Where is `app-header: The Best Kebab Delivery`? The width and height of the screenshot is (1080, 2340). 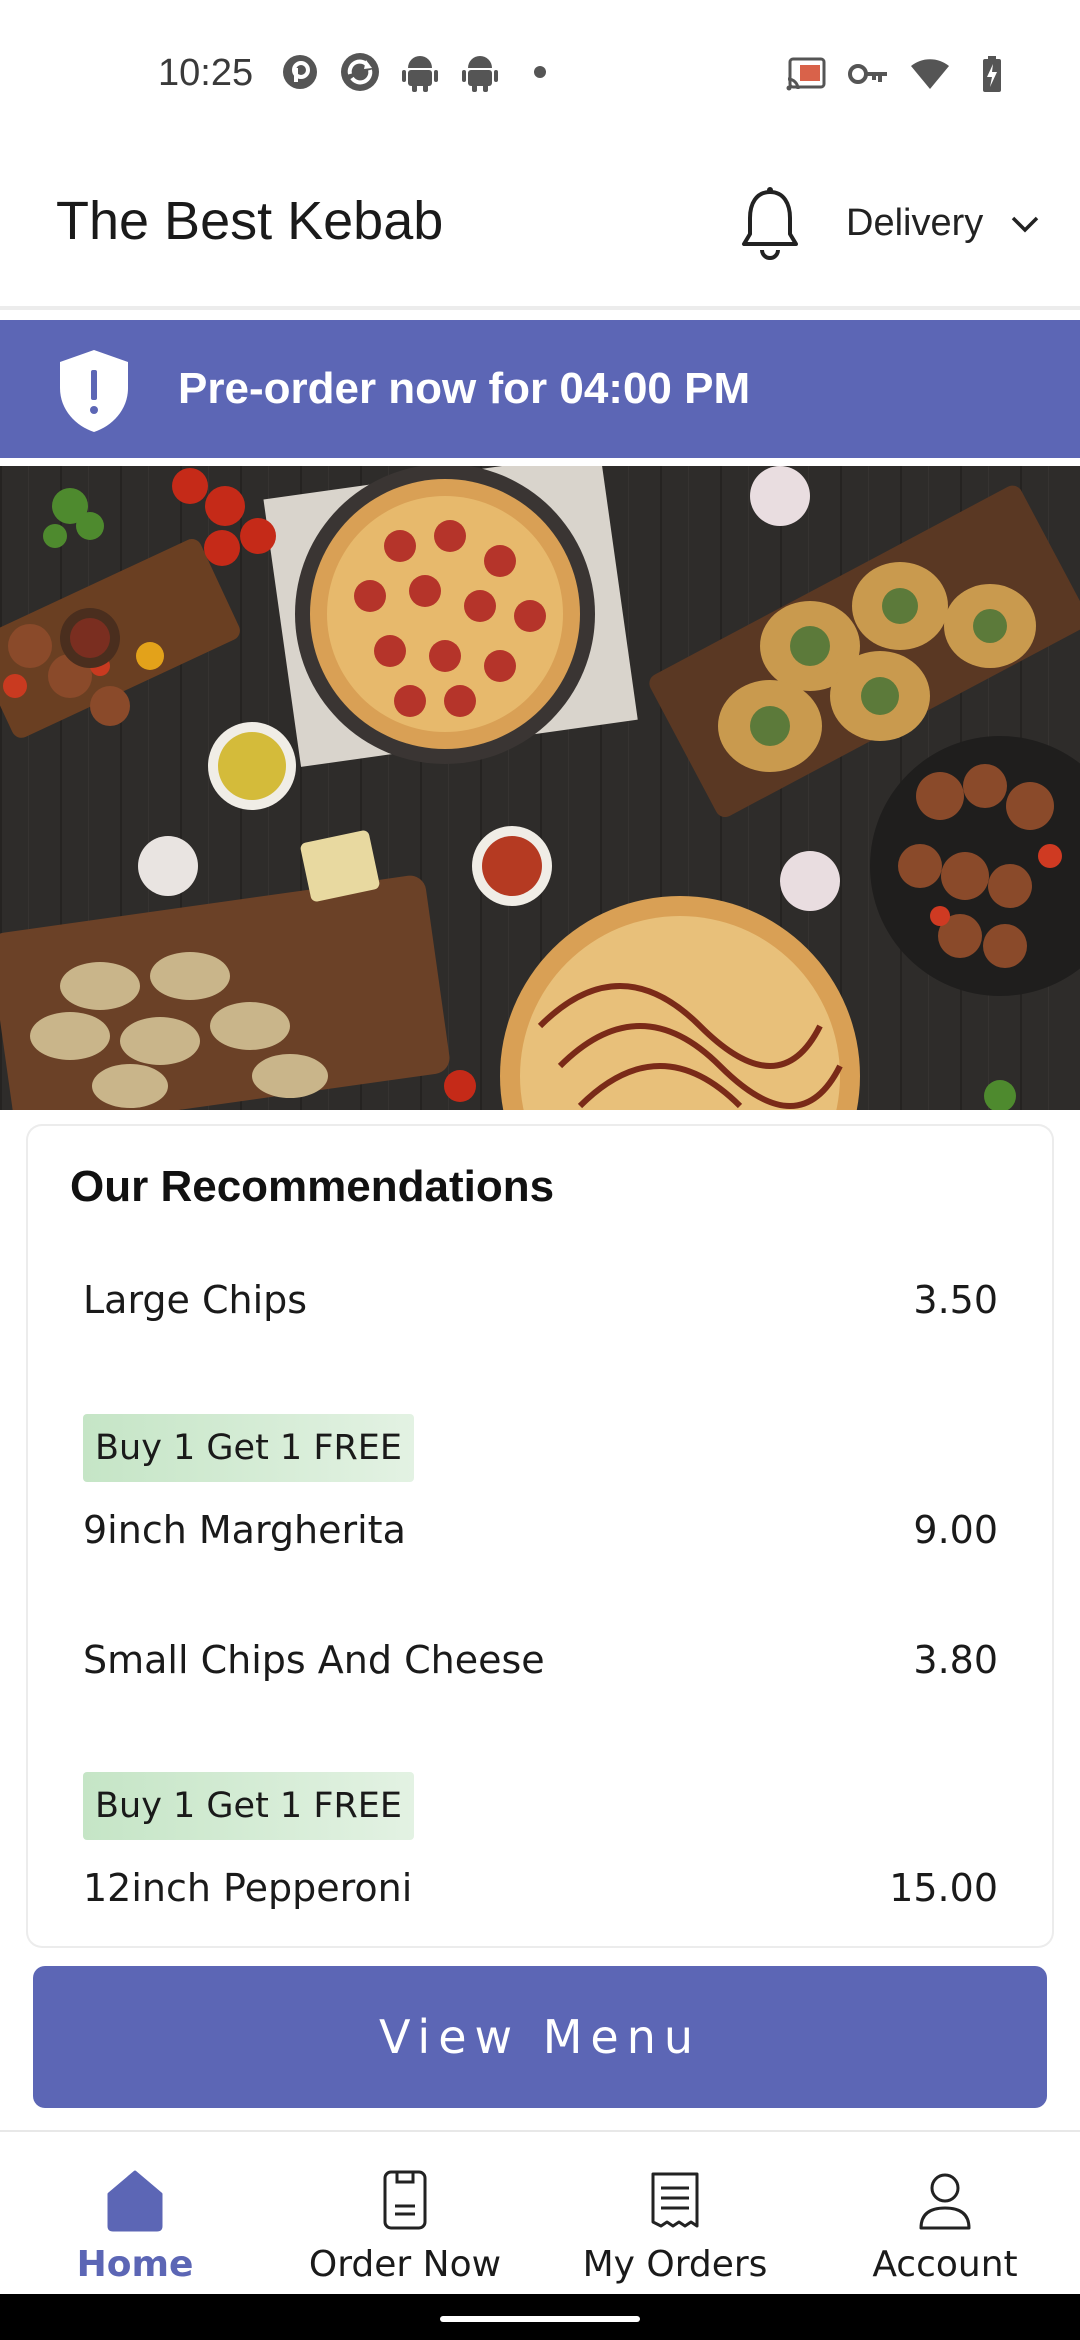
app-header: The Best Kebab Delivery is located at coordinates (540, 230).